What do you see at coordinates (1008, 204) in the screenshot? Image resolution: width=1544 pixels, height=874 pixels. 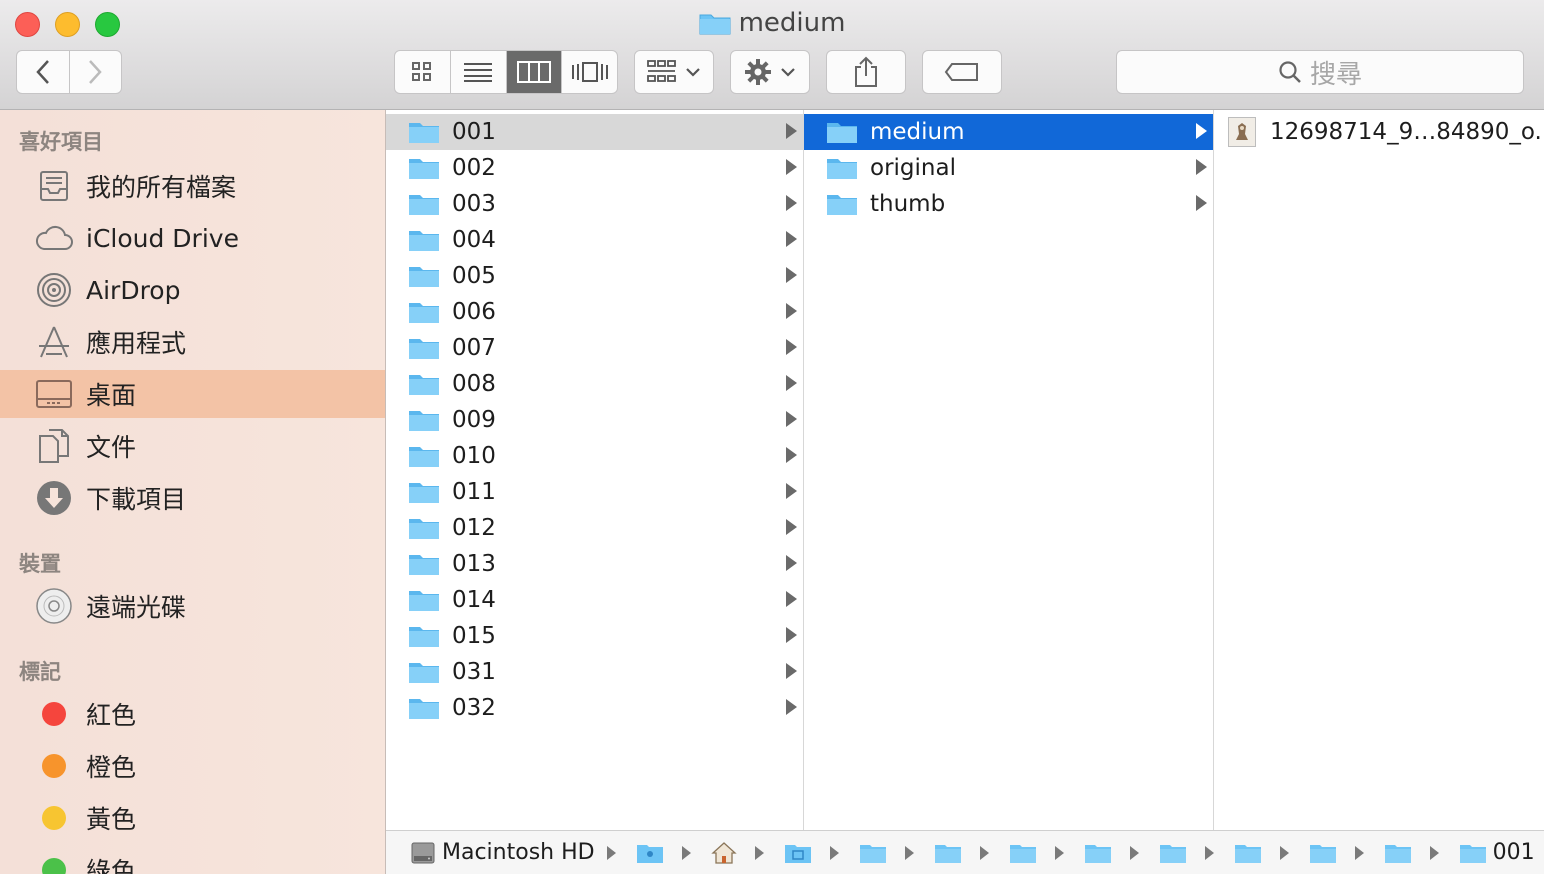 I see `folder-row: thumb` at bounding box center [1008, 204].